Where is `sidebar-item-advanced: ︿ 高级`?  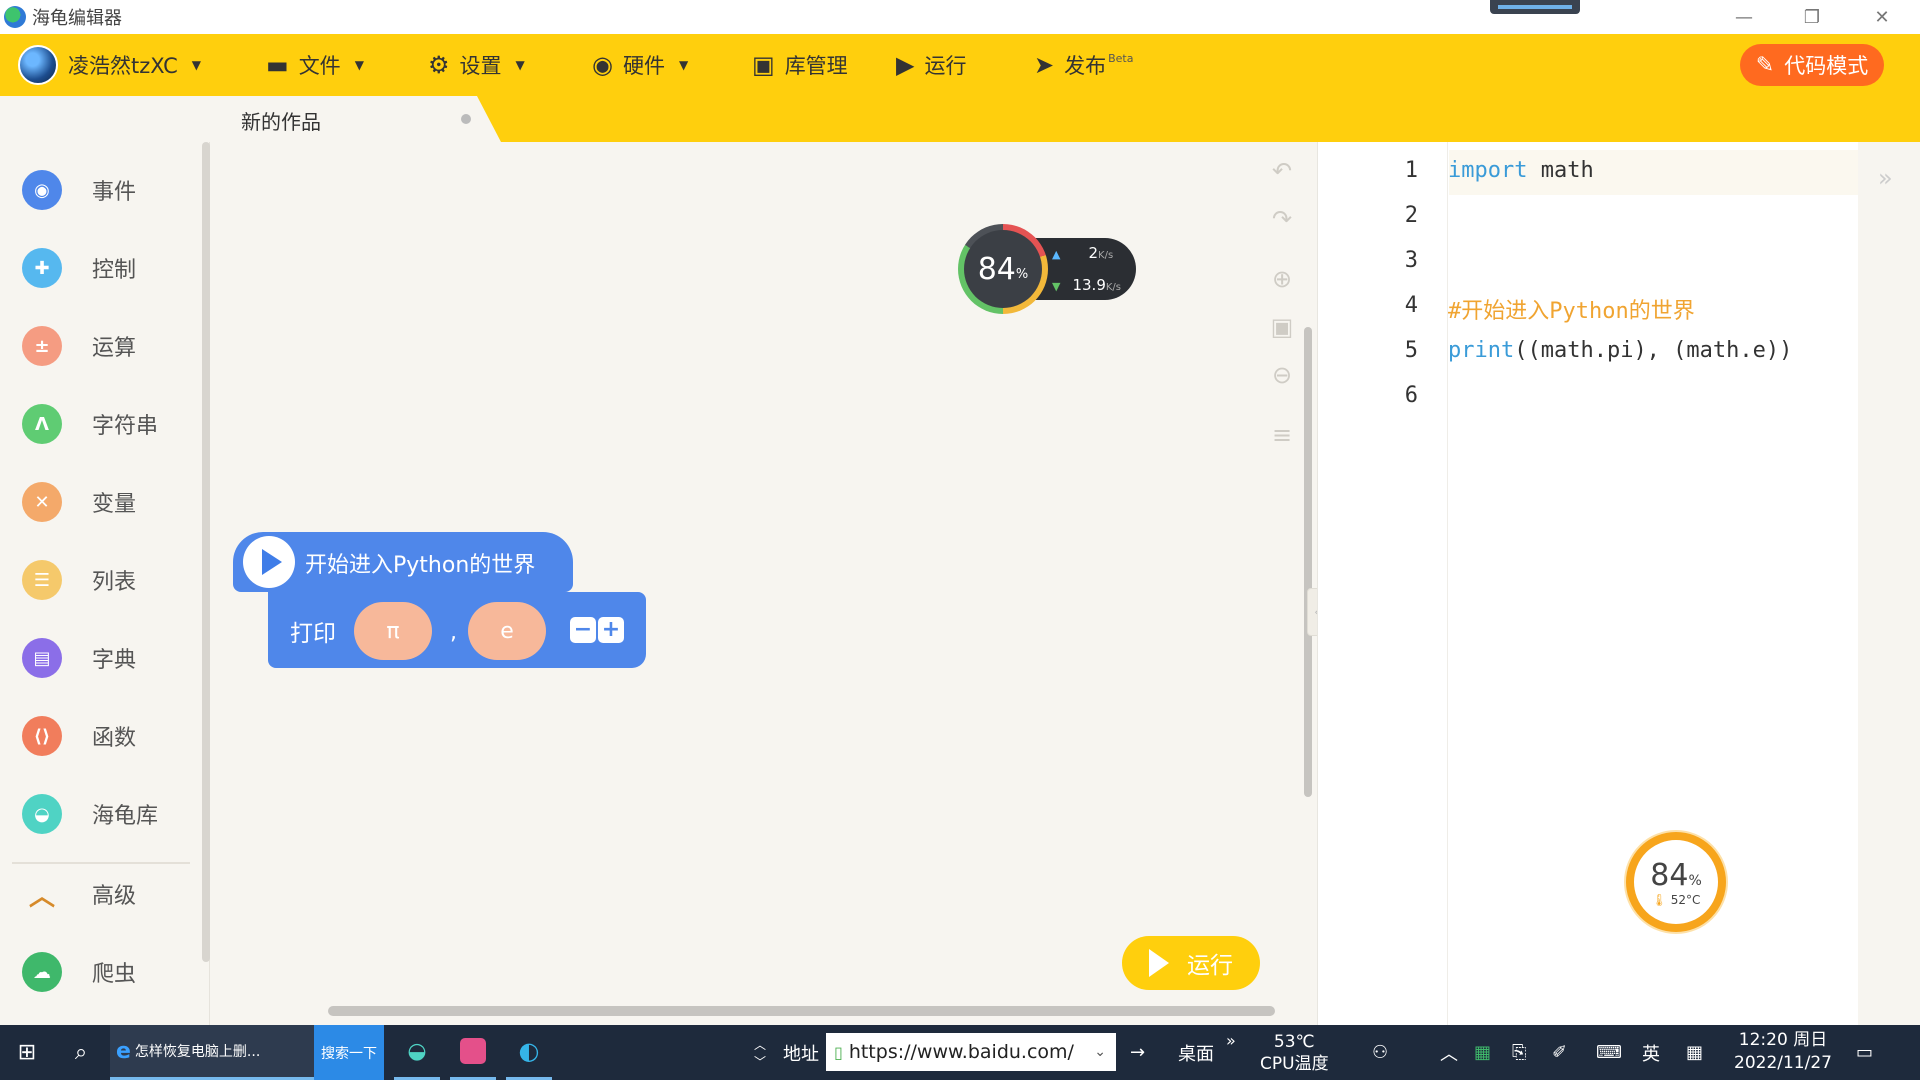 sidebar-item-advanced: ︿ 高级 is located at coordinates (79, 894).